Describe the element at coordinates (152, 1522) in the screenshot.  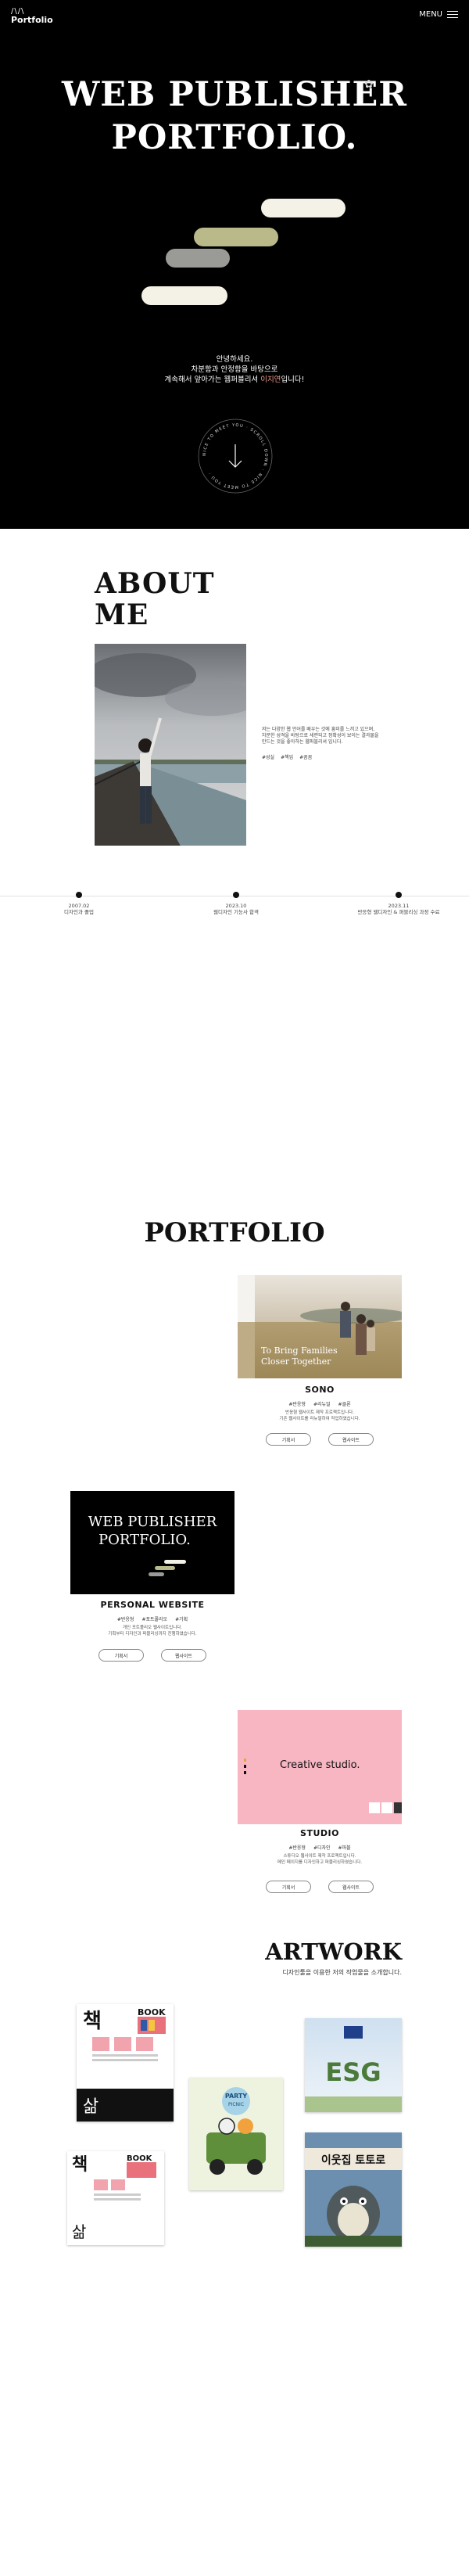
I see `personal-title-line1: WEB PUBLISHER` at that location.